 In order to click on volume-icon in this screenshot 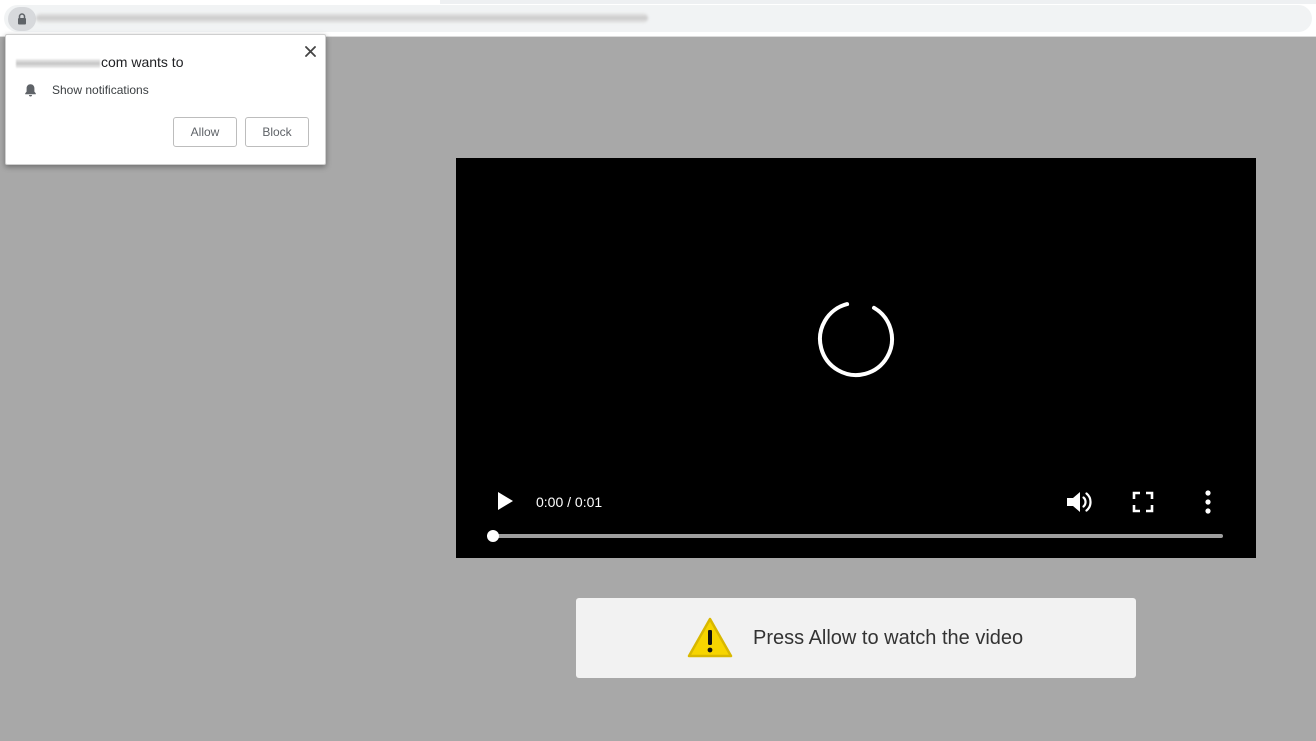, I will do `click(1079, 502)`.